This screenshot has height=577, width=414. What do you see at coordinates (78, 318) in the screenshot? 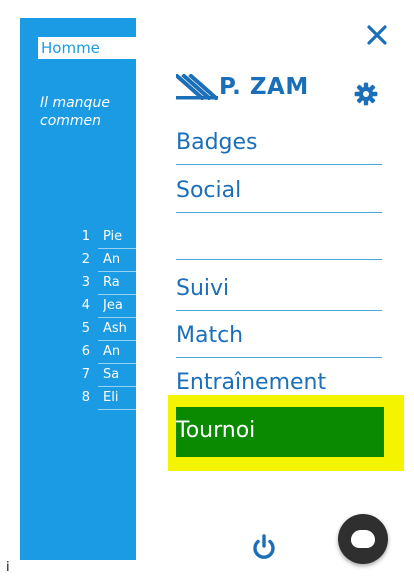
I see `ranking-list: 1 Pie 2 An 3 Ra 4 Jea 5 Ash 6 An 7 Sa 8 Eli` at bounding box center [78, 318].